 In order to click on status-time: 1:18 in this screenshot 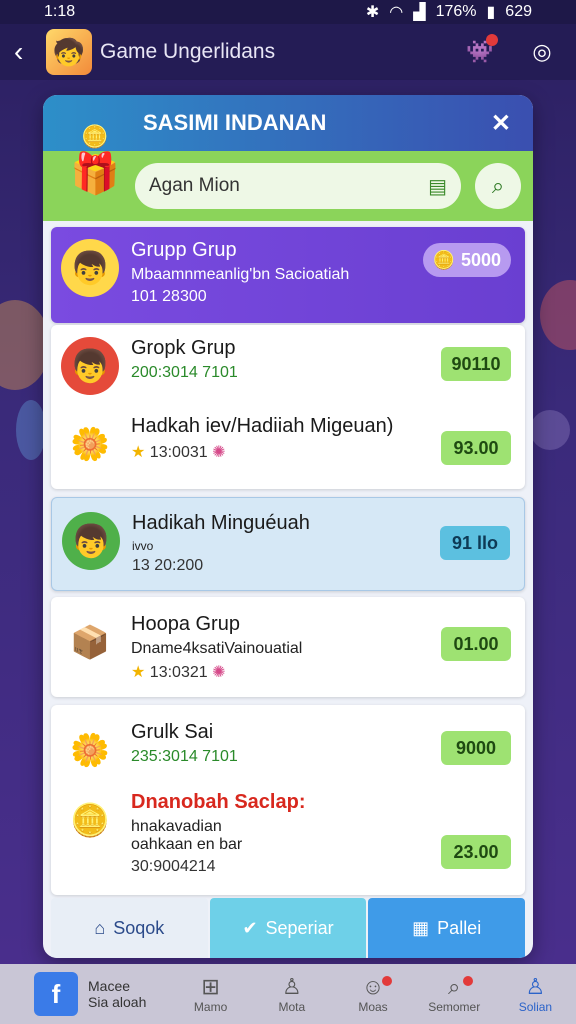, I will do `click(60, 11)`.